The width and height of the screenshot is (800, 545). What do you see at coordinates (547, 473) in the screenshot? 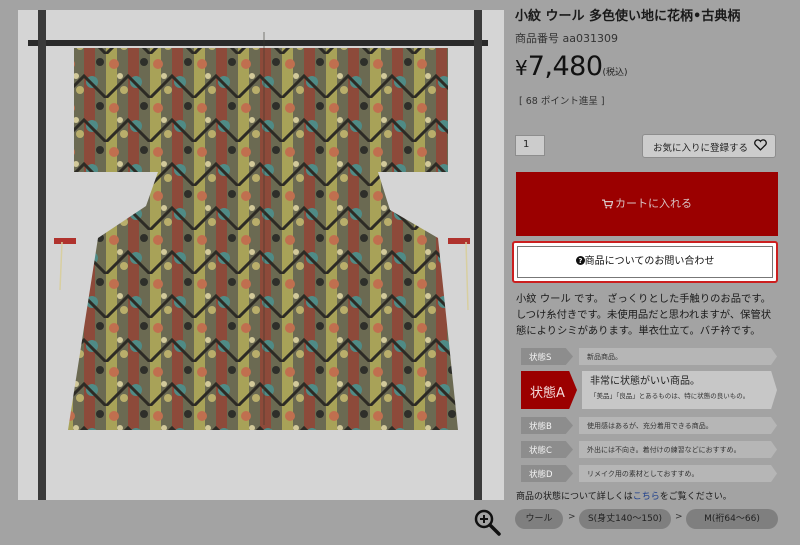
I see `condition-tag: 状態D` at bounding box center [547, 473].